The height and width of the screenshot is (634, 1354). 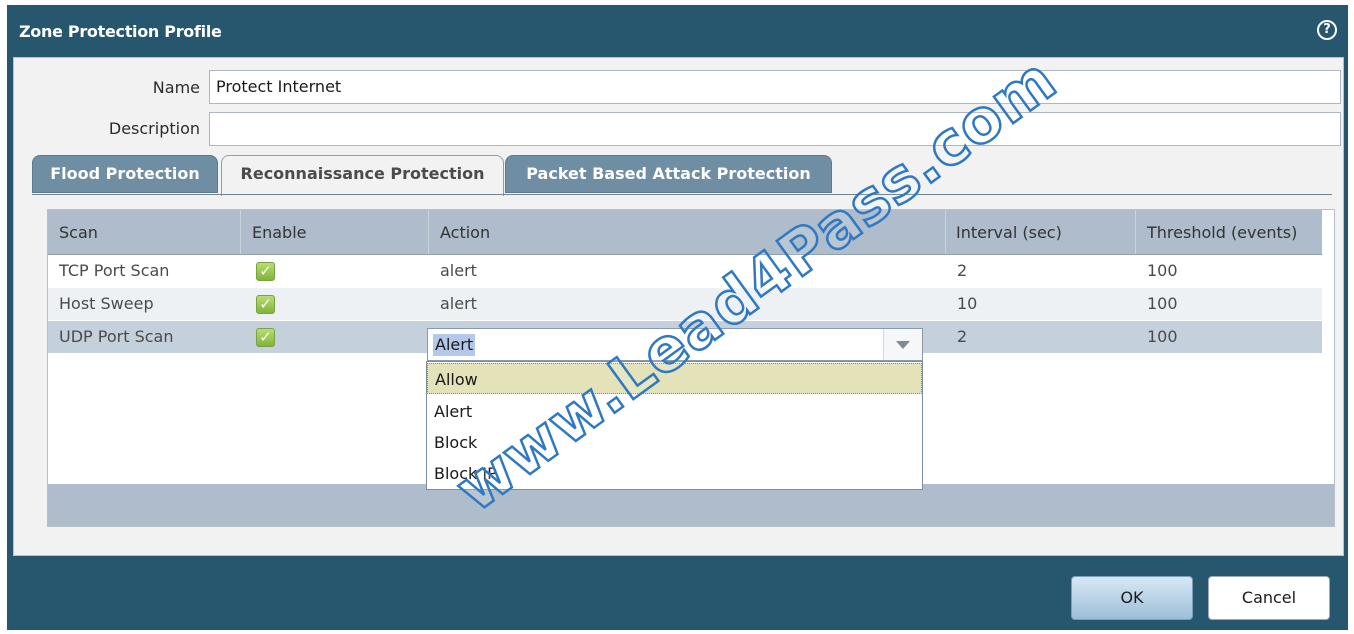 What do you see at coordinates (1041, 232) in the screenshot?
I see `col-interval: Interval (sec)` at bounding box center [1041, 232].